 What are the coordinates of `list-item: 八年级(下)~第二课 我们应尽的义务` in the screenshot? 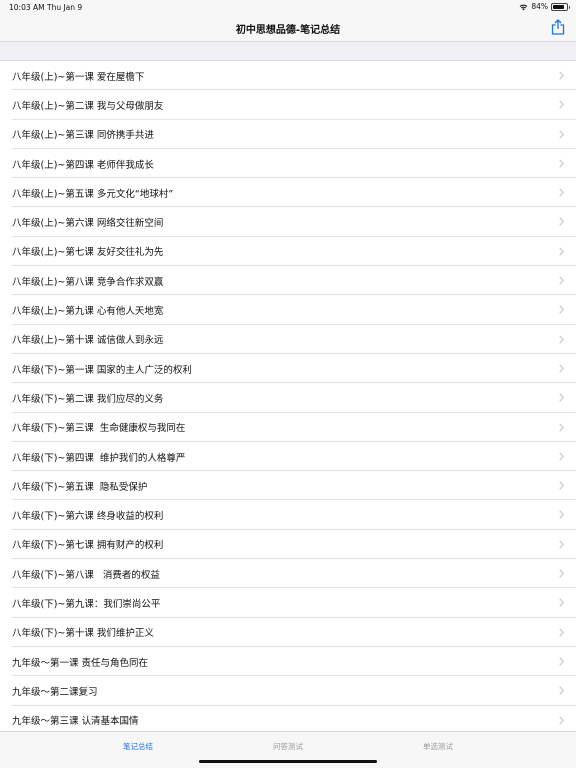 It's located at (288, 398).